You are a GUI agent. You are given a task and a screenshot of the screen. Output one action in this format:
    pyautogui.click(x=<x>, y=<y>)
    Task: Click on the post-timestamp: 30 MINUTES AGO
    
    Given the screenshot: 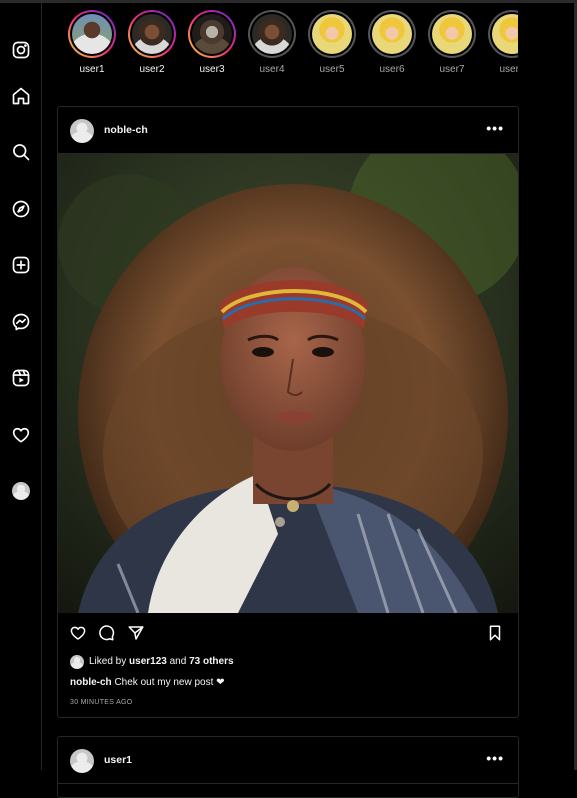 What is the action you would take?
    pyautogui.click(x=101, y=702)
    